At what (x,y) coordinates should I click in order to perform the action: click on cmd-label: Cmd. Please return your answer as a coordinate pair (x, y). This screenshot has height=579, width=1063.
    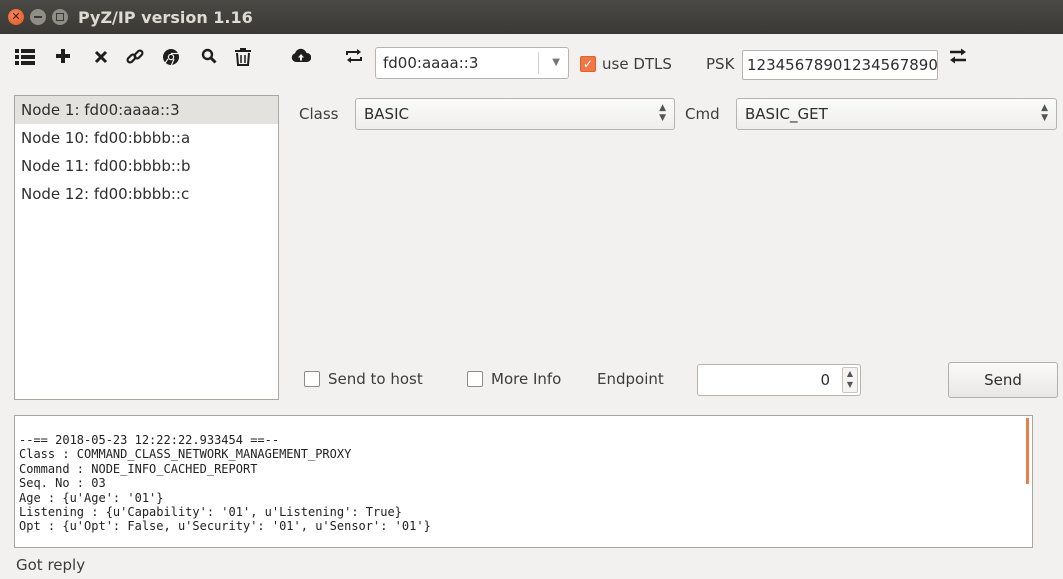
    Looking at the image, I should click on (702, 114).